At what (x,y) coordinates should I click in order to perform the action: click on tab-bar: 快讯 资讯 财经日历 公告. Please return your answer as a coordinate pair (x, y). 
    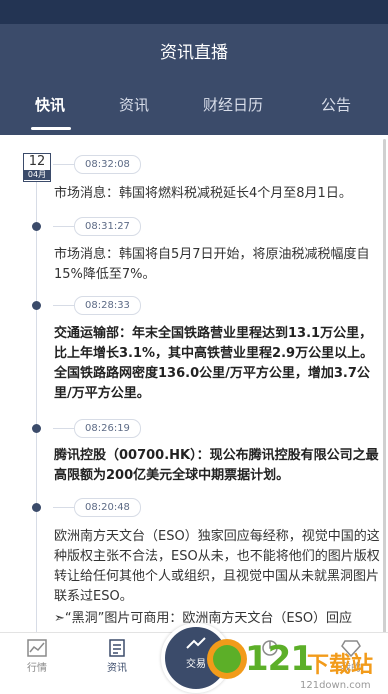
    Looking at the image, I should click on (194, 109).